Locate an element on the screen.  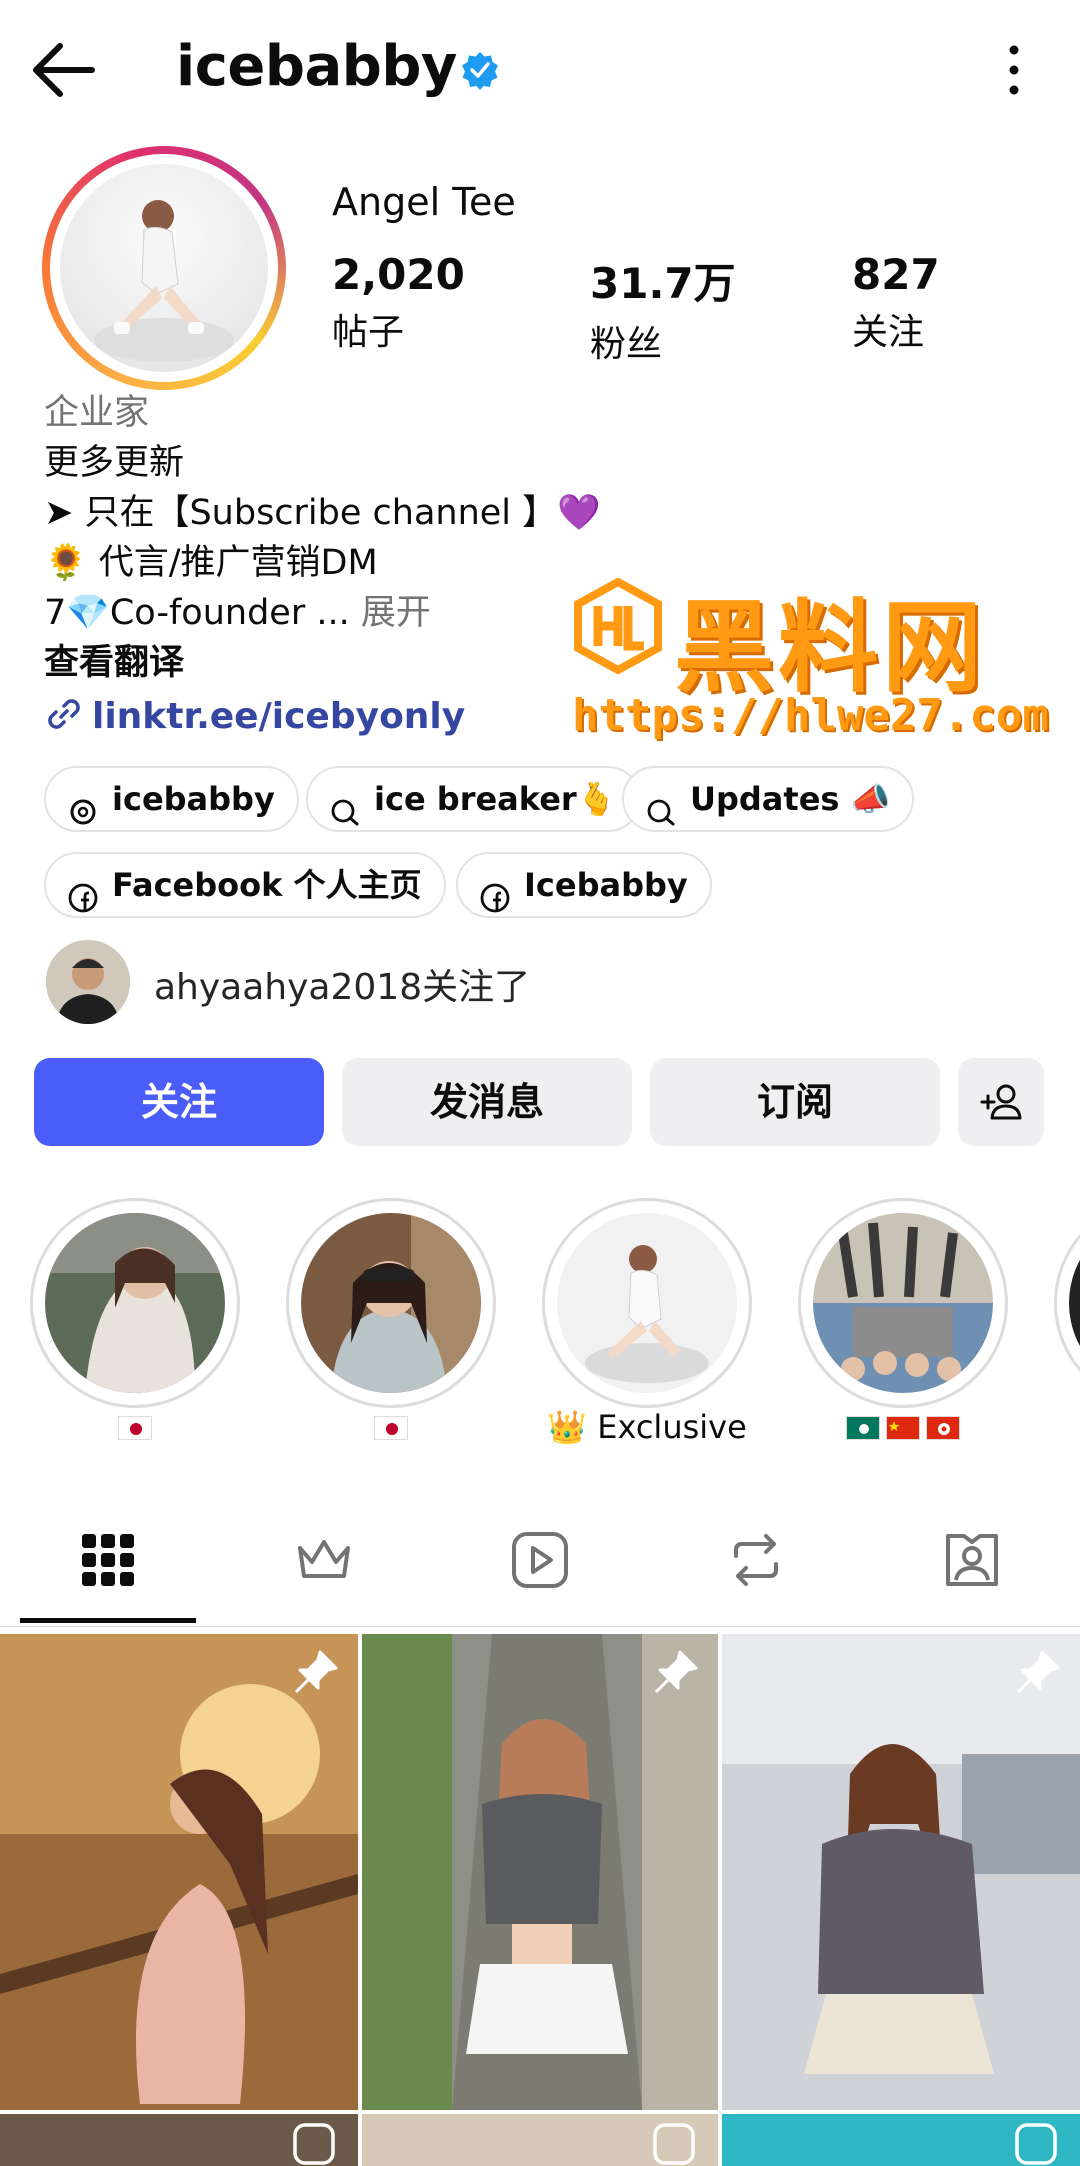
macau-flag-icon is located at coordinates (863, 1428).